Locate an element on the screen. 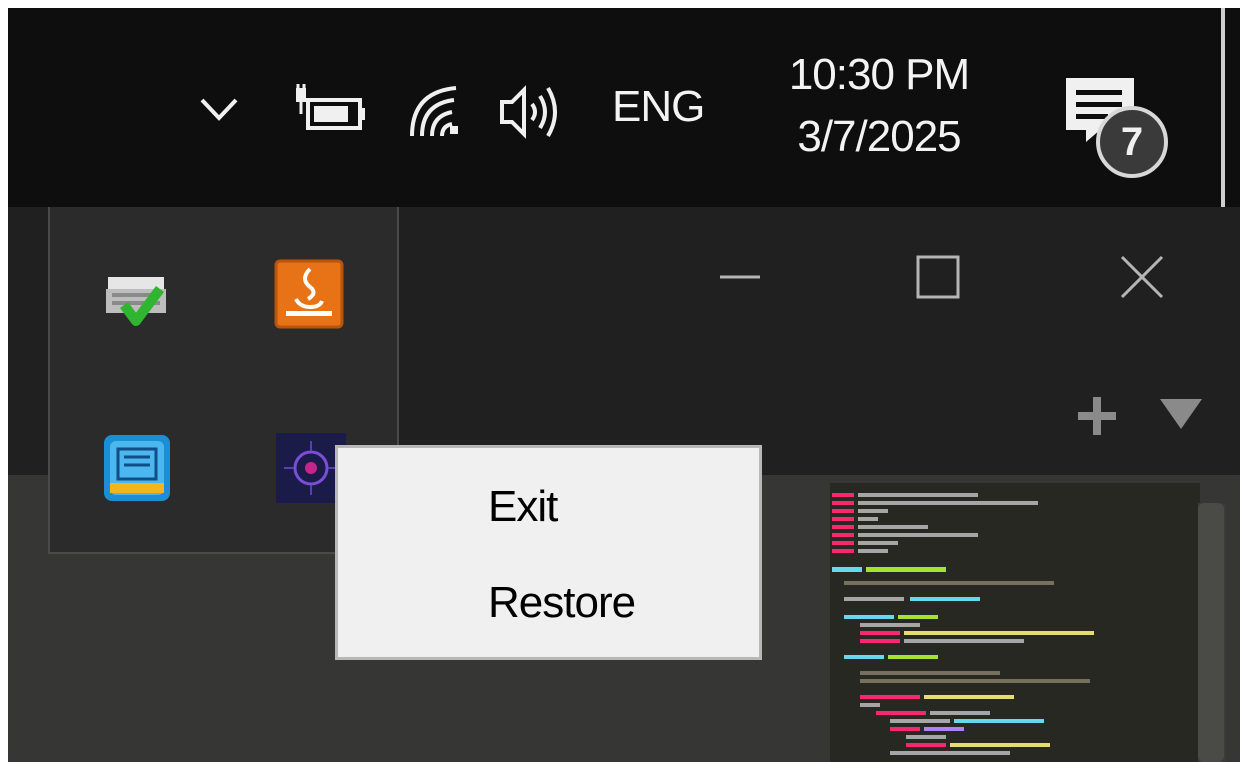  printer-check-icon is located at coordinates (136, 301).